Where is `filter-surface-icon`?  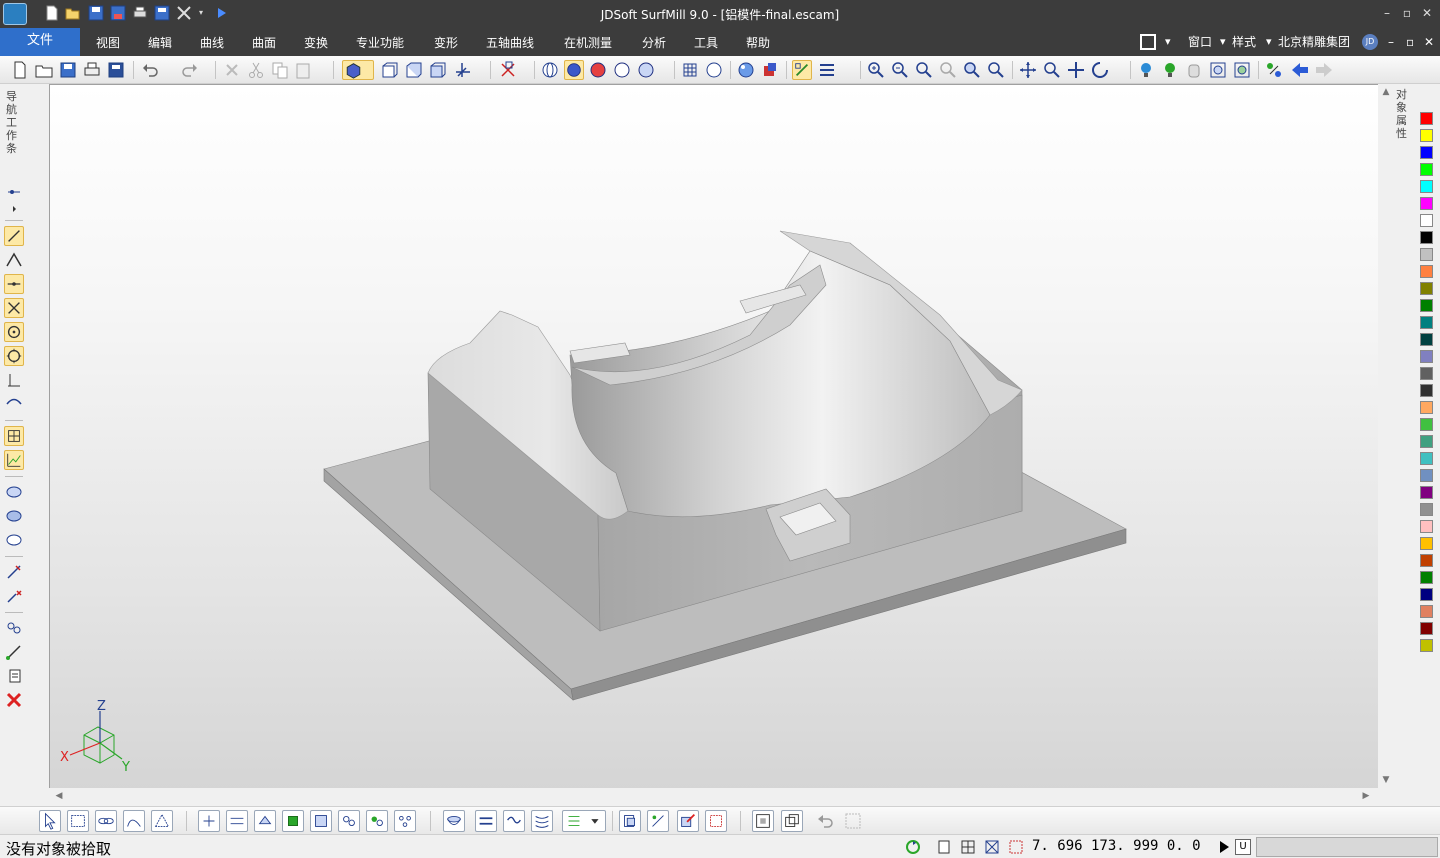
filter-surface-icon is located at coordinates (265, 821).